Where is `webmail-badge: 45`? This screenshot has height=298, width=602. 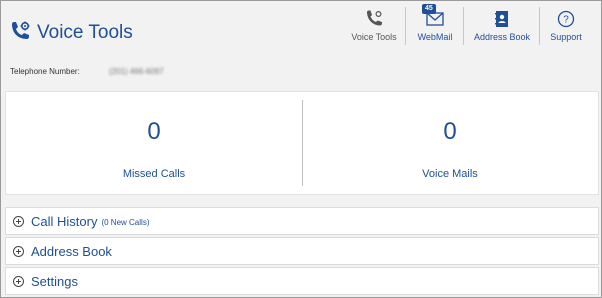 webmail-badge: 45 is located at coordinates (429, 9).